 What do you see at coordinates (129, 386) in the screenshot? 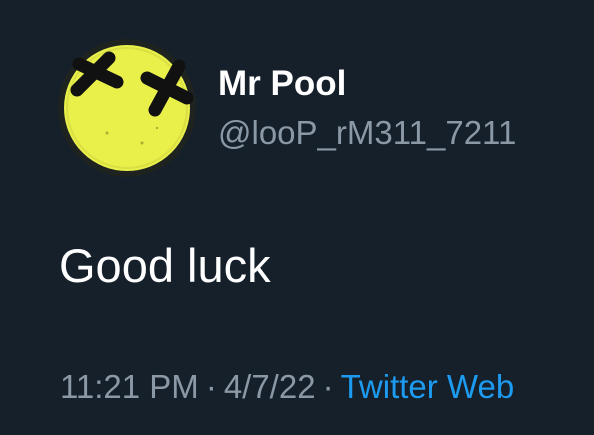
I see `tweet-time: 11:21 PM` at bounding box center [129, 386].